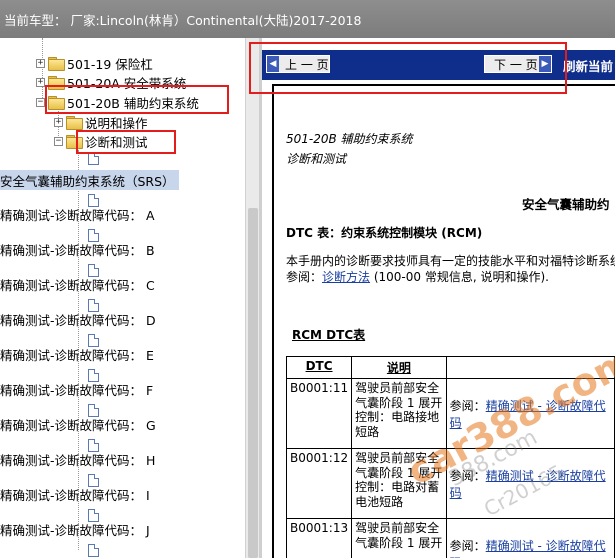 The height and width of the screenshot is (558, 615). I want to click on column-header: DTC, so click(319, 367).